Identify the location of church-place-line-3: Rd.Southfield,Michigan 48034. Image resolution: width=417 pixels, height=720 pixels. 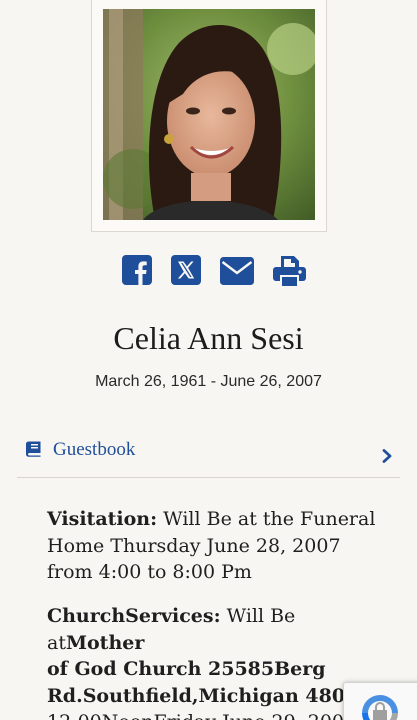
(209, 695).